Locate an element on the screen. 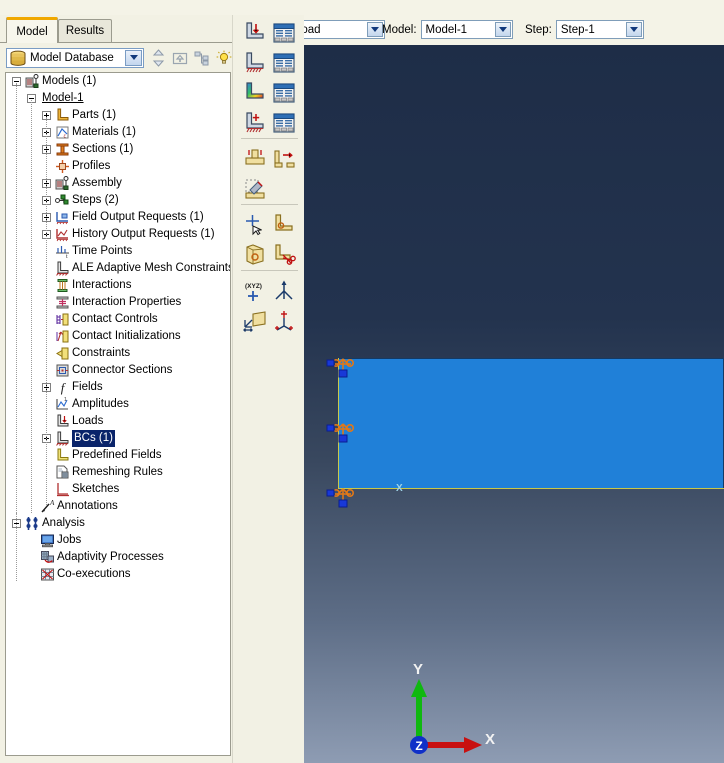  tree-item: Profiles is located at coordinates (118, 166).